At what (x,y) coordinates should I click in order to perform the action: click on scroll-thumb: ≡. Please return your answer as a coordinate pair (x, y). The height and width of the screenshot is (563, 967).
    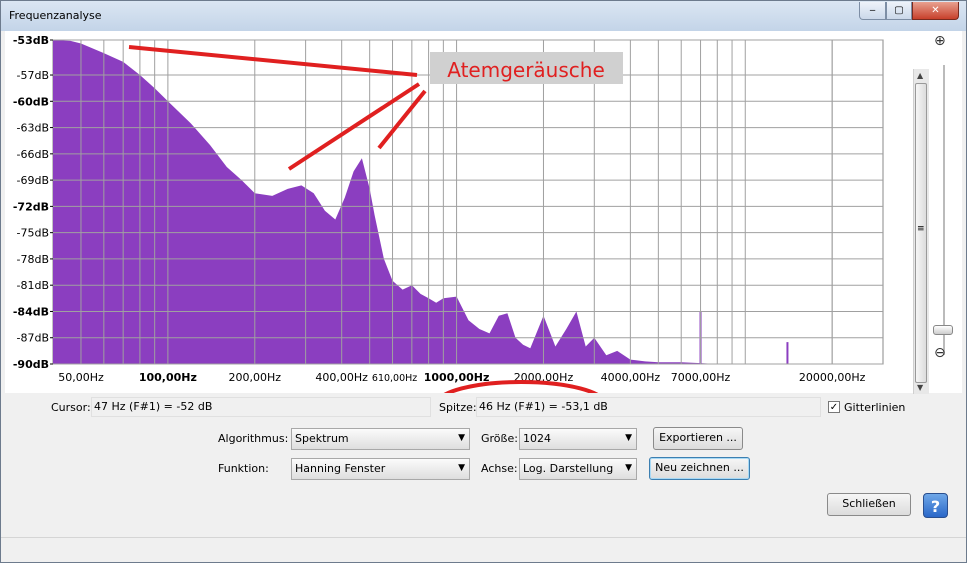
    Looking at the image, I should click on (921, 233).